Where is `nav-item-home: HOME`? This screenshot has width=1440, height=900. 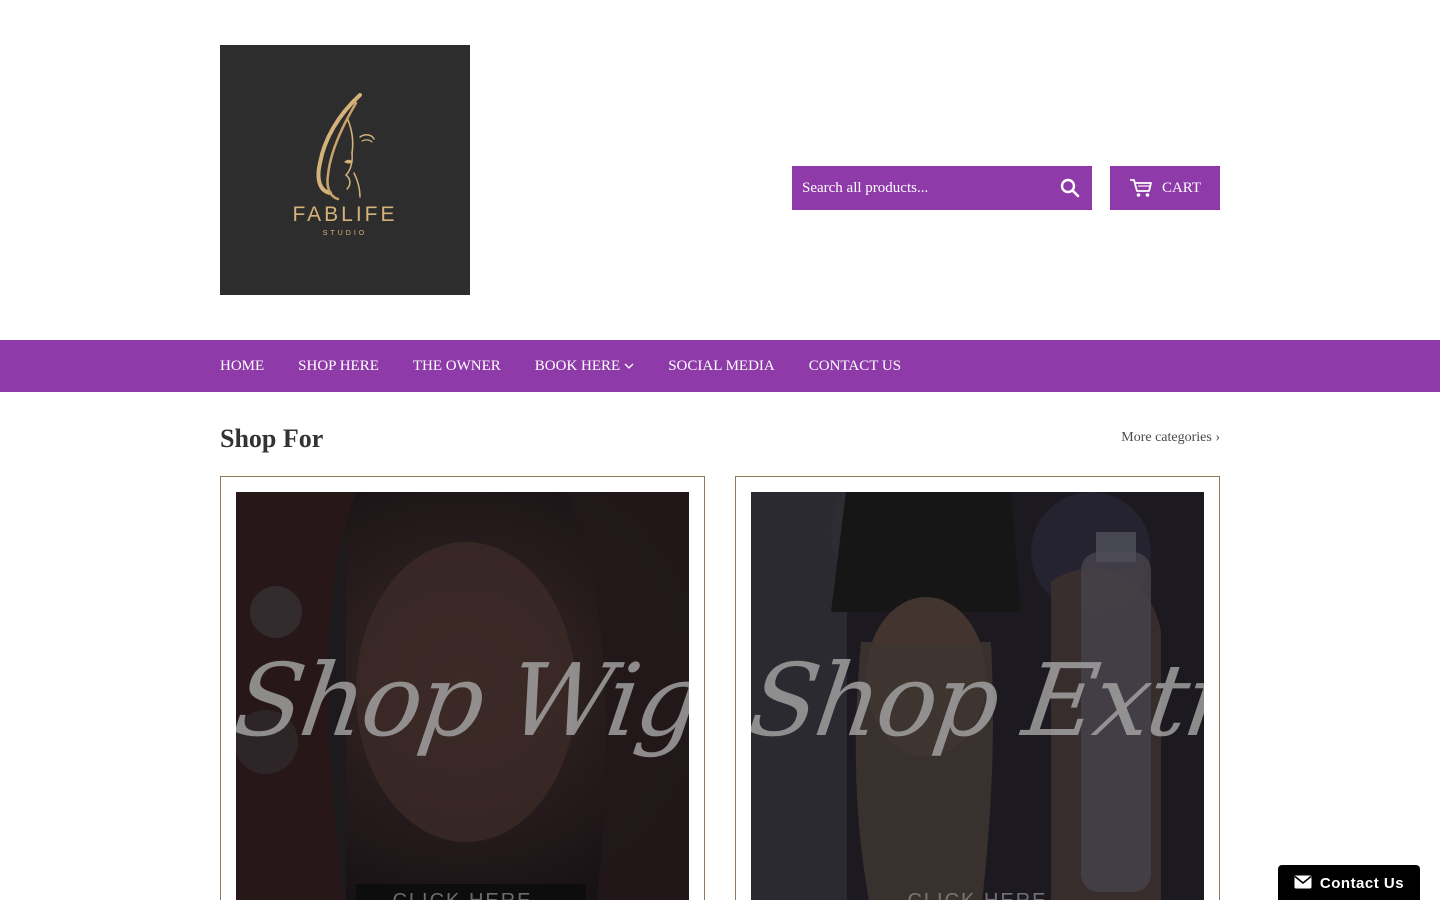 nav-item-home: HOME is located at coordinates (242, 366).